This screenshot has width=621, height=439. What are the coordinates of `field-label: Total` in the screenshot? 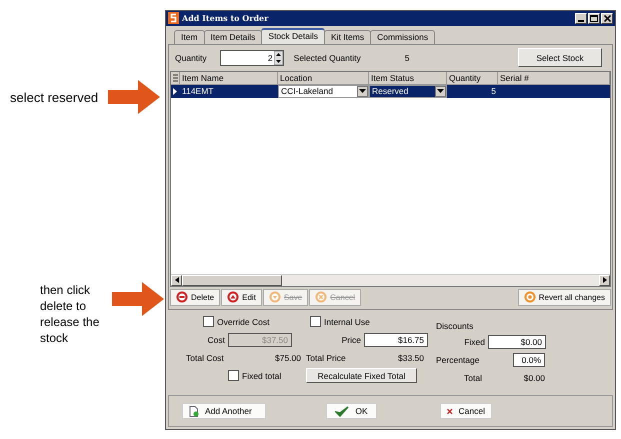 It's located at (473, 377).